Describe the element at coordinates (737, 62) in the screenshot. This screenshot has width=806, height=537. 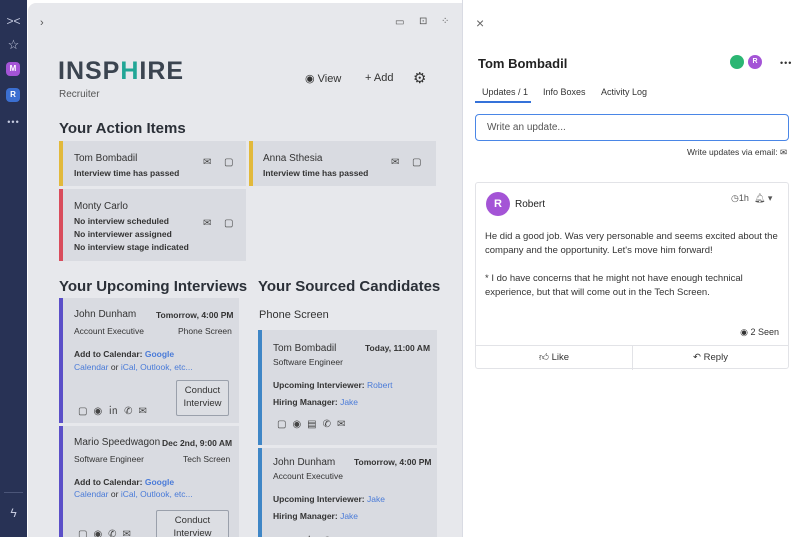
I see `subscriber-icon` at that location.